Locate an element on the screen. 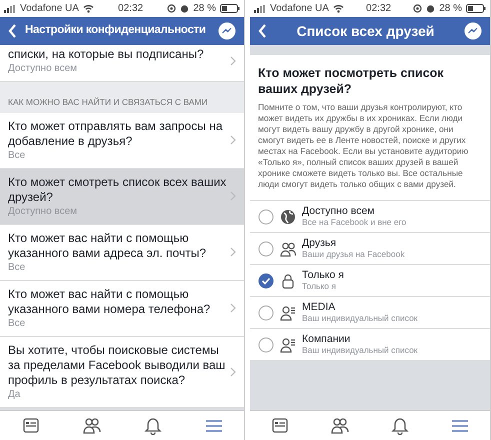 The width and height of the screenshot is (491, 440). audience-option: Друзья Ваши друзья на Facebook is located at coordinates (370, 249).